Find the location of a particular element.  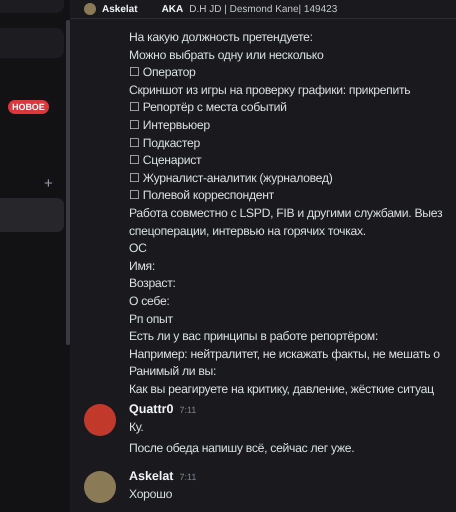

message-text: После обеда напишу всё, сейчас лег уже. is located at coordinates (241, 449).